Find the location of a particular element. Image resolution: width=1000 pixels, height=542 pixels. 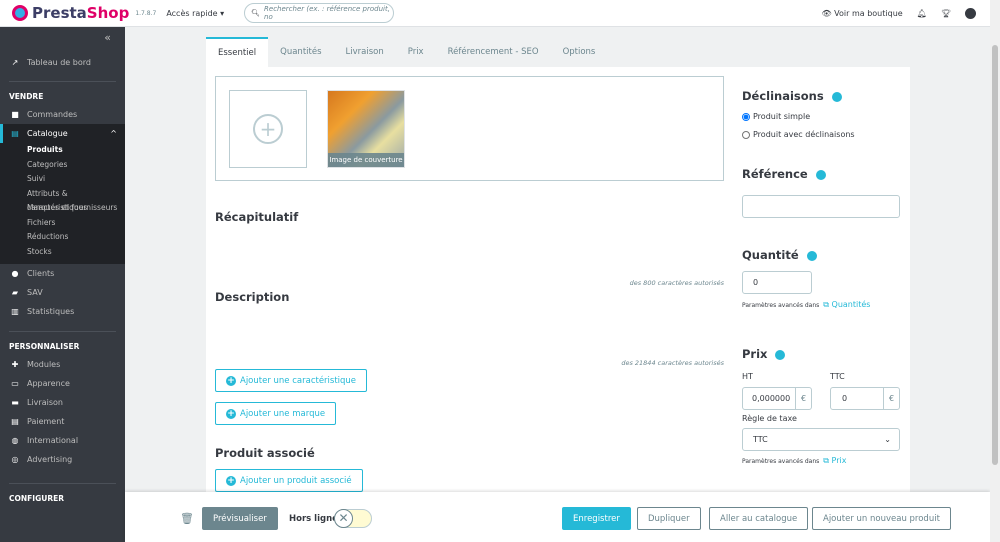

search-icon: 🔍︎ is located at coordinates (256, 13).